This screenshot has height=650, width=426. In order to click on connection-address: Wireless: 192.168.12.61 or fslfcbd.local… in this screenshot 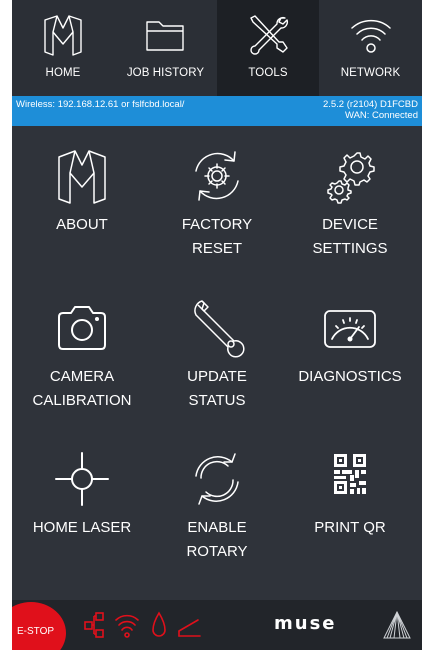, I will do `click(100, 104)`.